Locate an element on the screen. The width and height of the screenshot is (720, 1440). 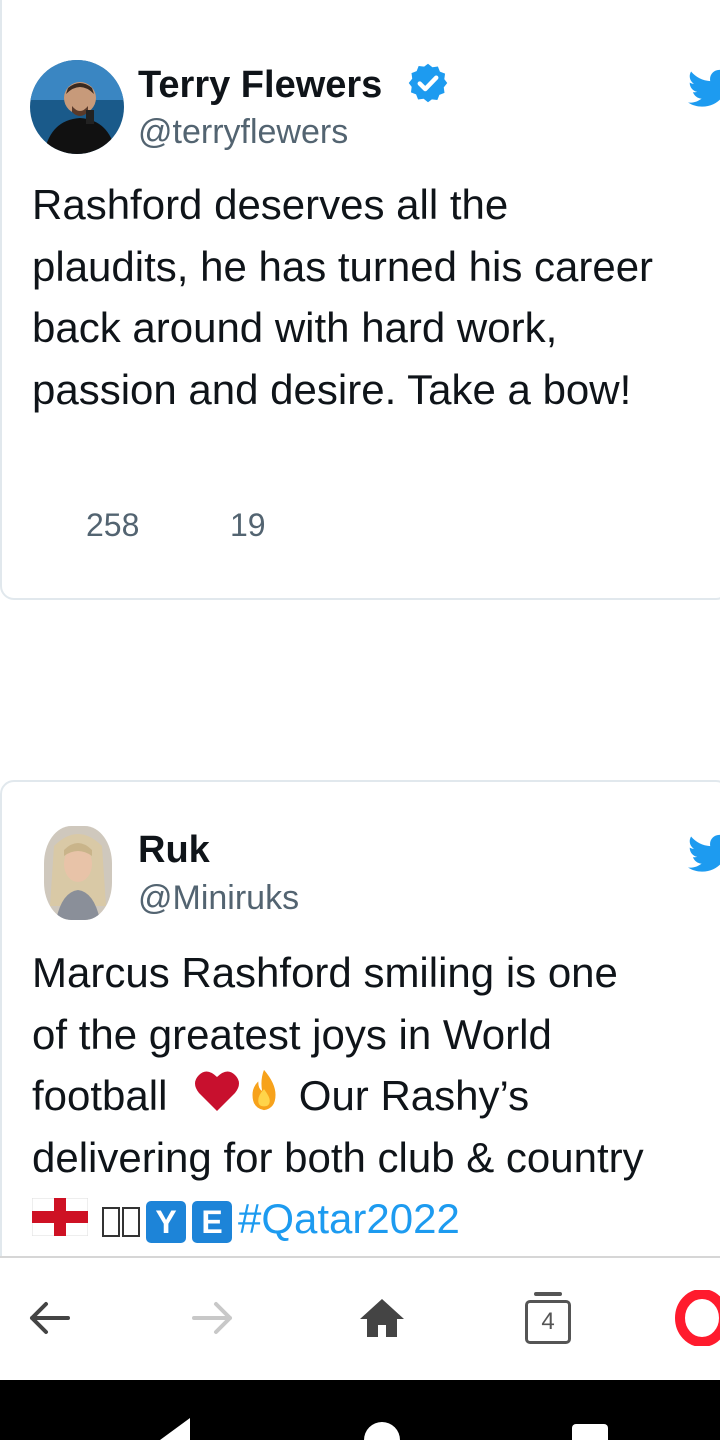
opera-logo-icon is located at coordinates (697, 1318).